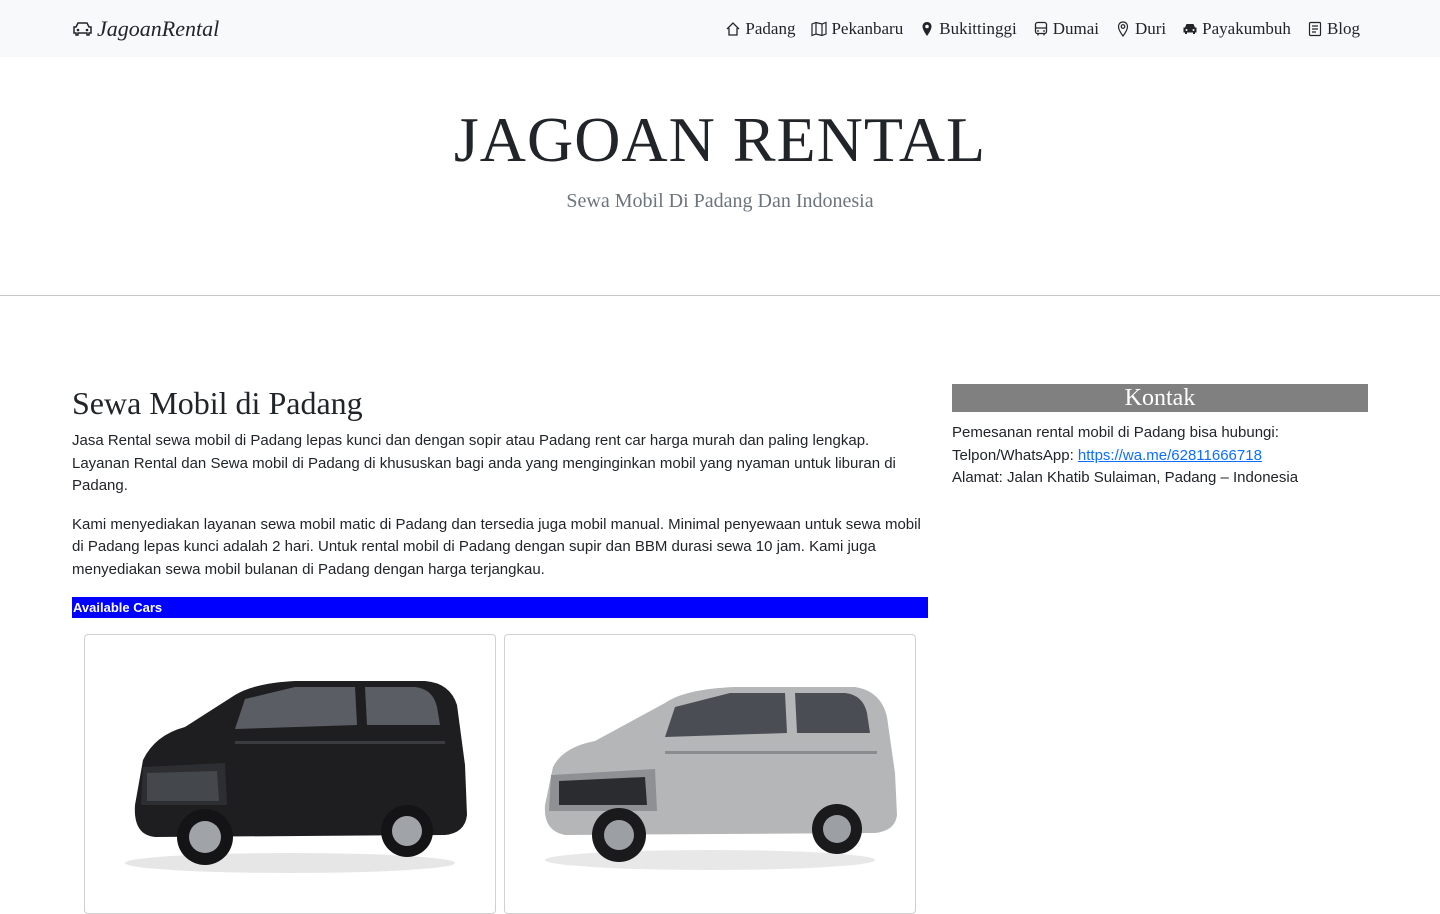 The width and height of the screenshot is (1440, 914). I want to click on document-icon, so click(1315, 29).